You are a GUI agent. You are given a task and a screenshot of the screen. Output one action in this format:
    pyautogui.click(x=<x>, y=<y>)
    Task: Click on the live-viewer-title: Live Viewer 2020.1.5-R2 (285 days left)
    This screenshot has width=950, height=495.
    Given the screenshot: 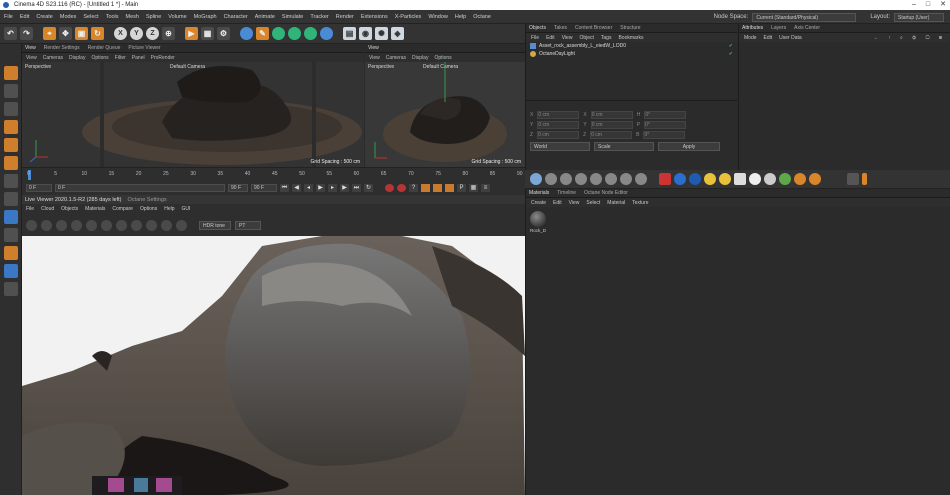 What is the action you would take?
    pyautogui.click(x=73, y=200)
    